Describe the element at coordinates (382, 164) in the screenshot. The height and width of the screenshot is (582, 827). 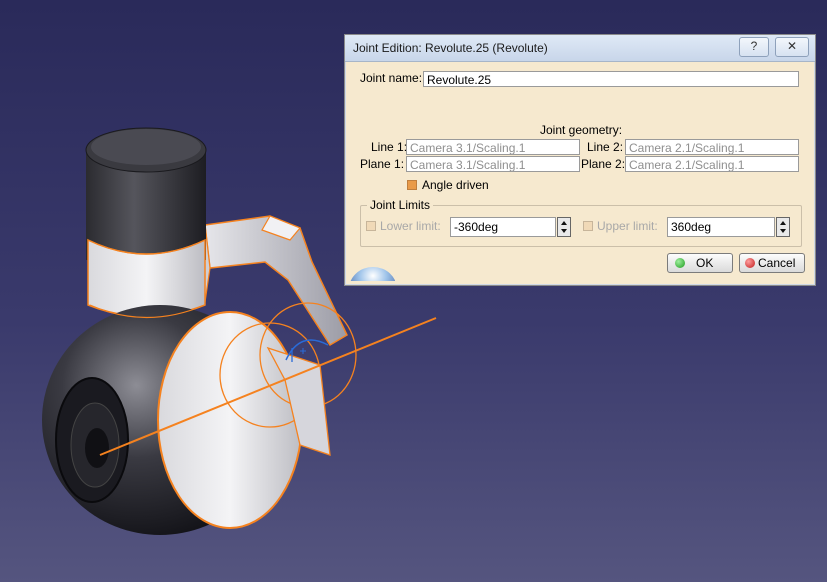
I see `plane1-label: Plane 1:` at that location.